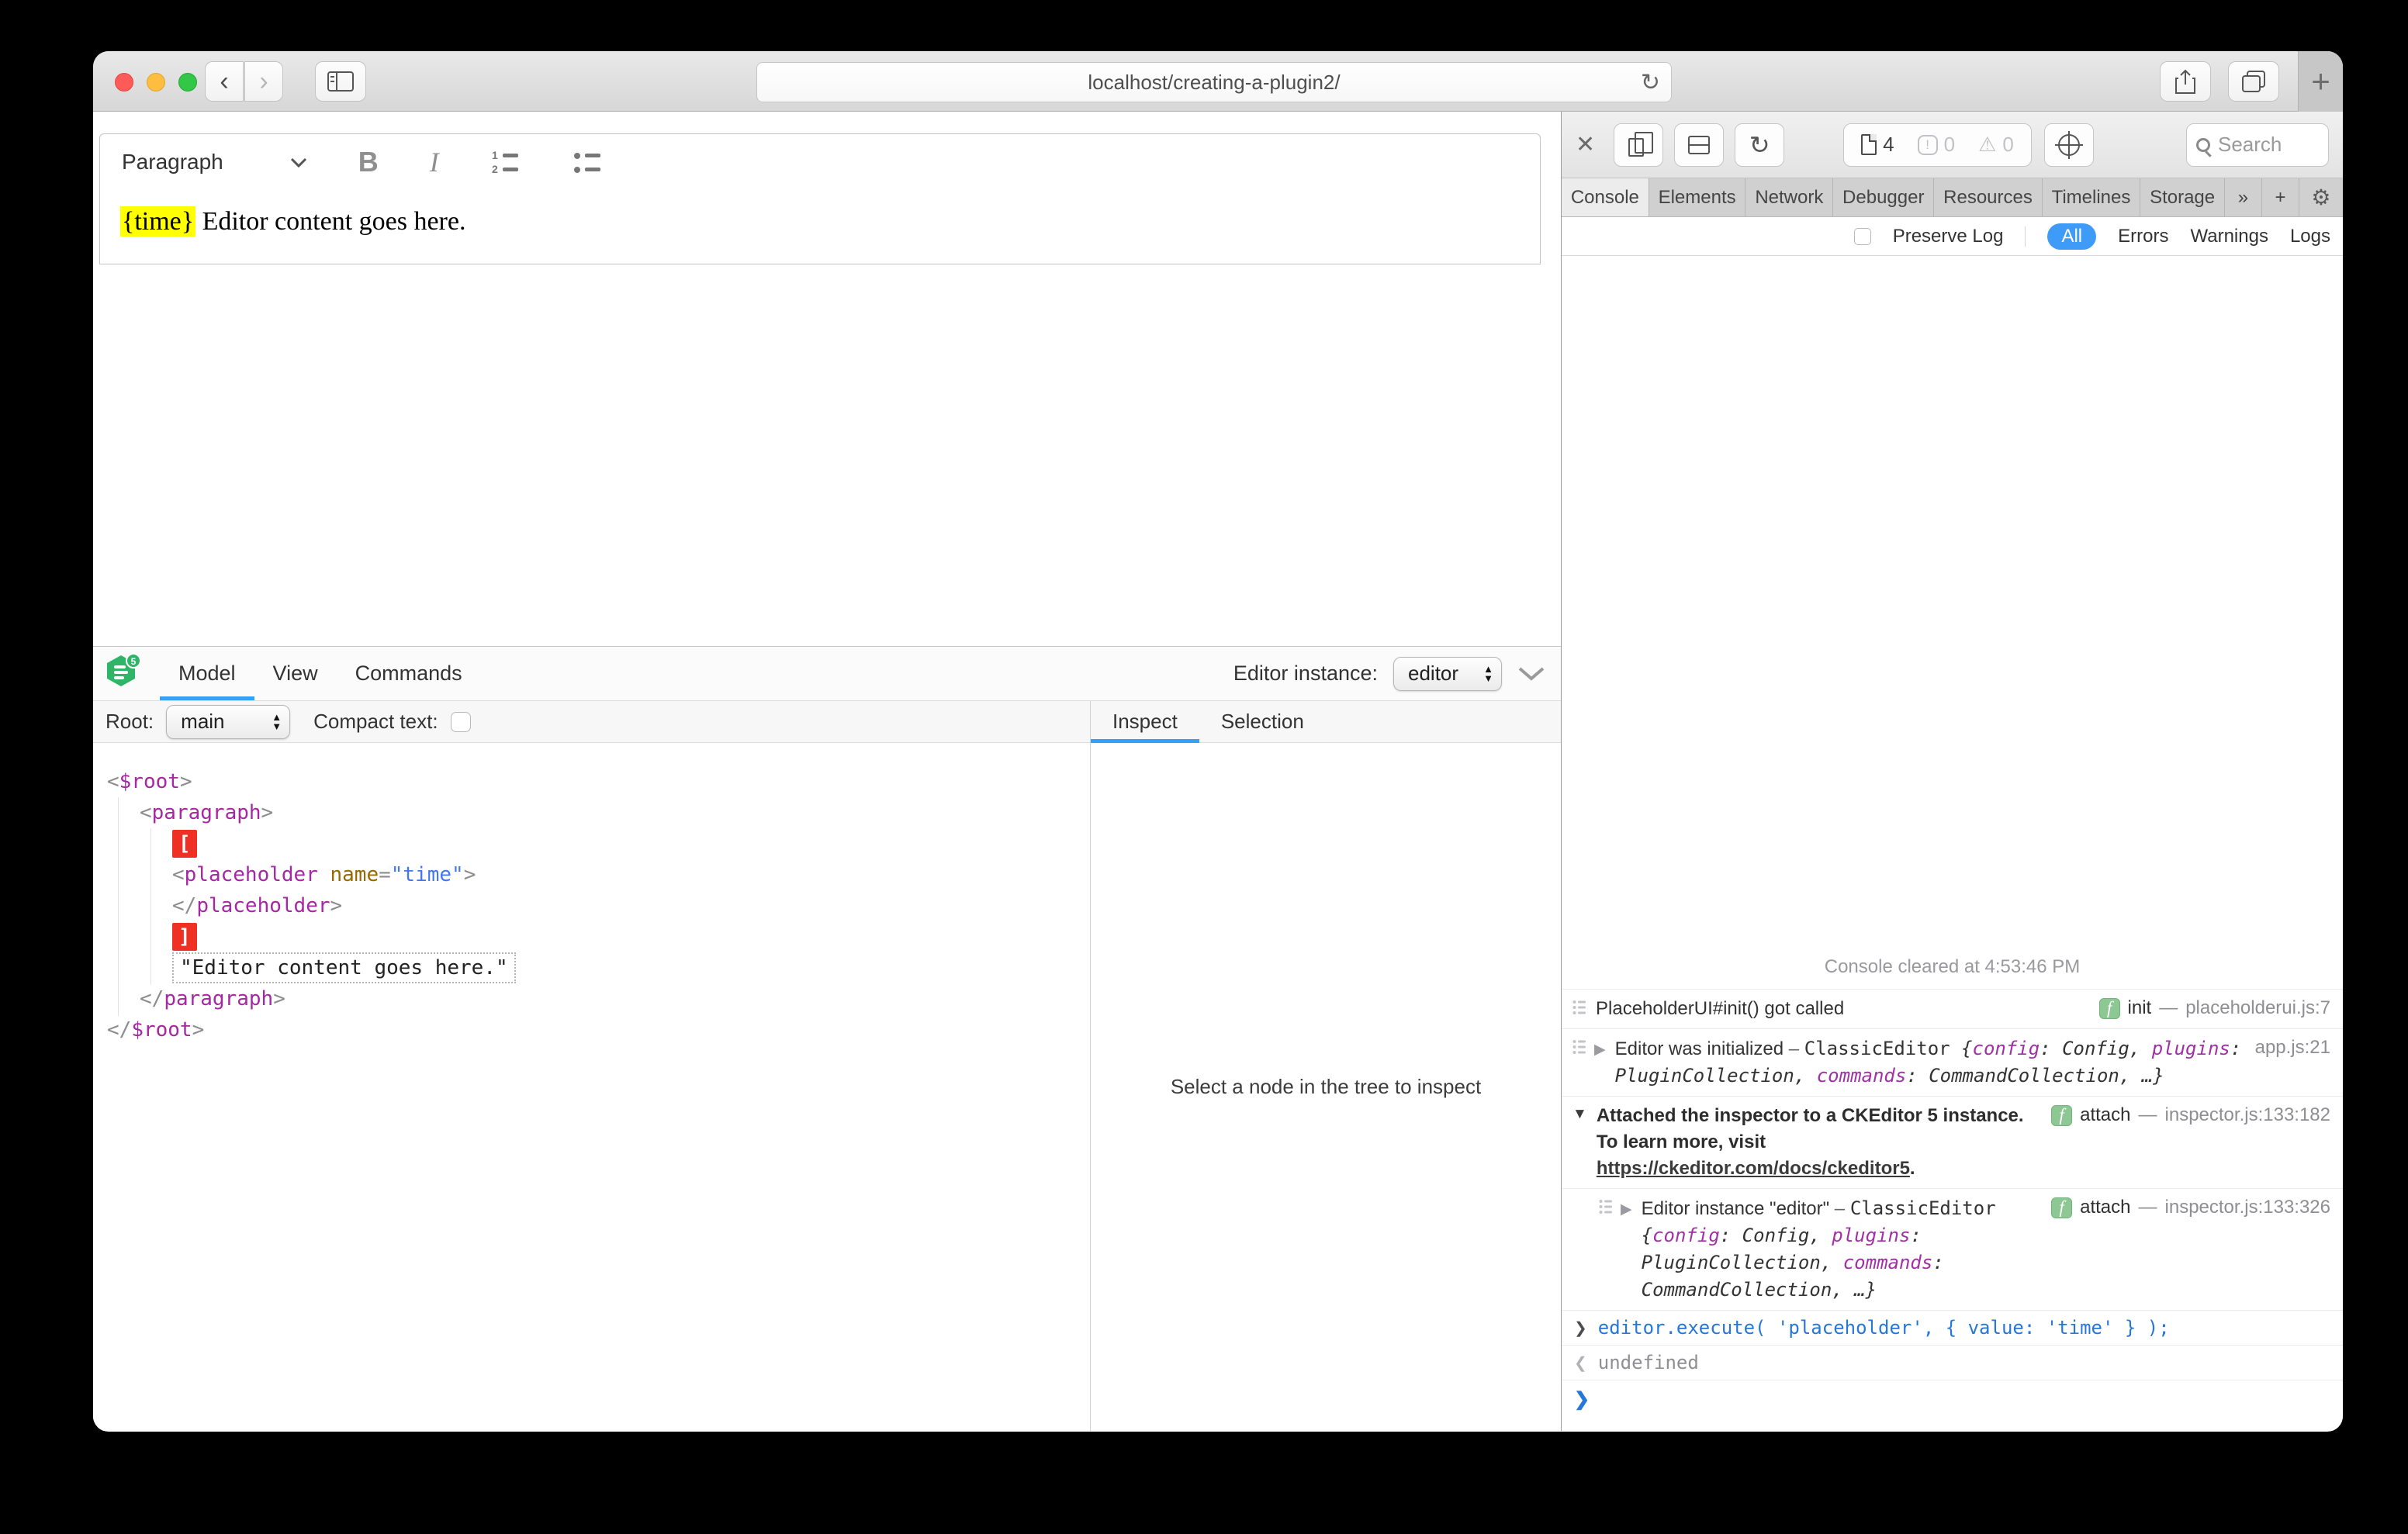 The height and width of the screenshot is (1534, 2408). Describe the element at coordinates (2280, 197) in the screenshot. I see `add-tab-button: +` at that location.